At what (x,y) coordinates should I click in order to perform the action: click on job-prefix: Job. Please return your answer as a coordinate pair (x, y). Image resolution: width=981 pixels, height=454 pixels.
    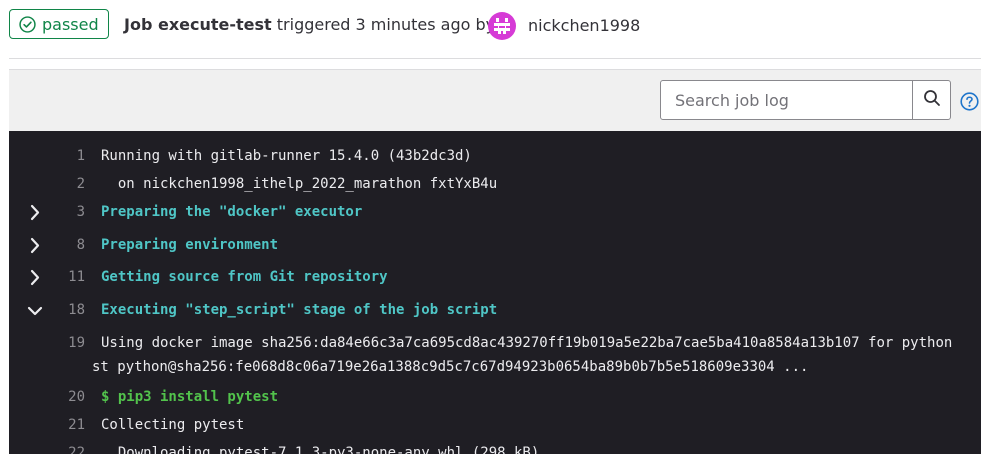
    Looking at the image, I should click on (141, 24).